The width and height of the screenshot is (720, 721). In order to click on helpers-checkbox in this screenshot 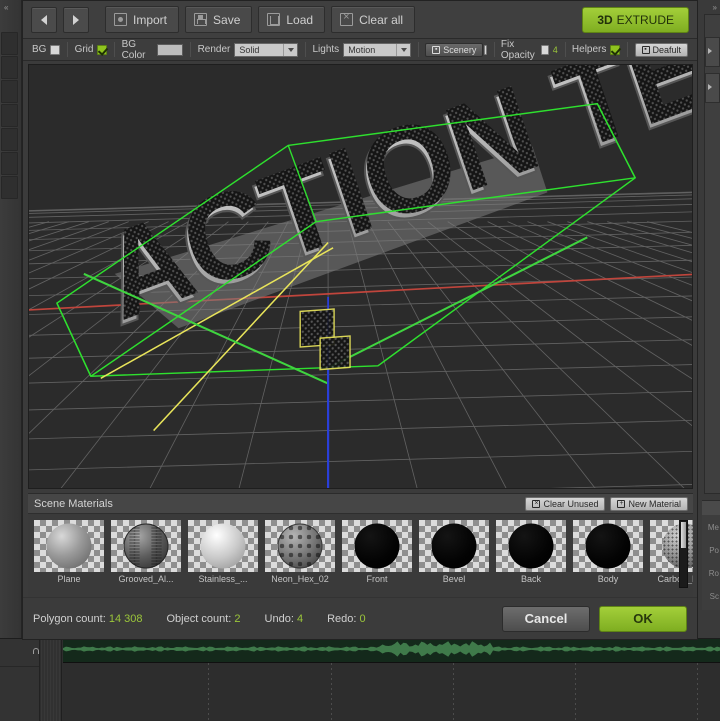, I will do `click(615, 50)`.